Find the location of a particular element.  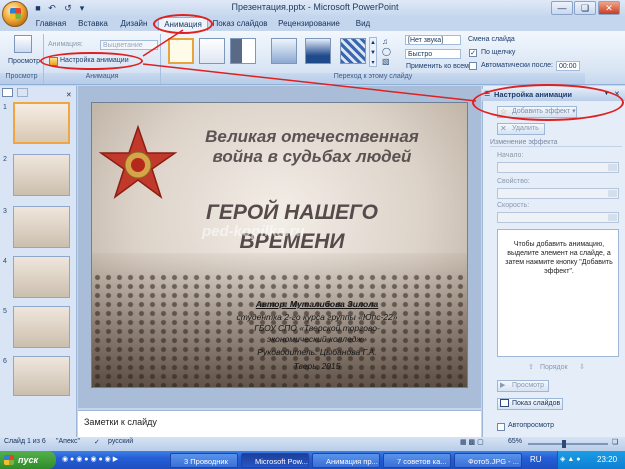

sound-select: [Нет звука] is located at coordinates (433, 40).